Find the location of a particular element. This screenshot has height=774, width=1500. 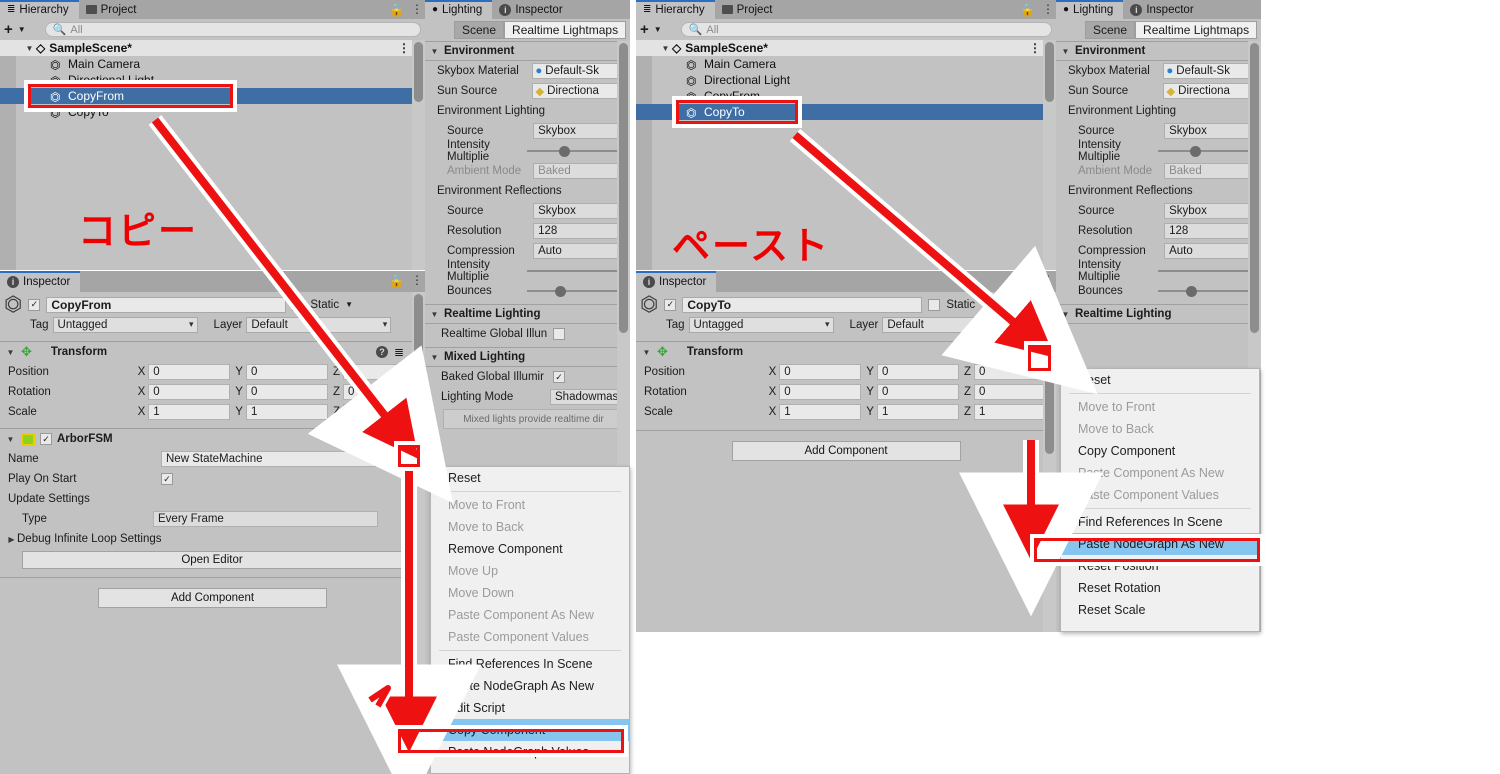

hierarchy-search-input: 🔍 All is located at coordinates (232, 29).